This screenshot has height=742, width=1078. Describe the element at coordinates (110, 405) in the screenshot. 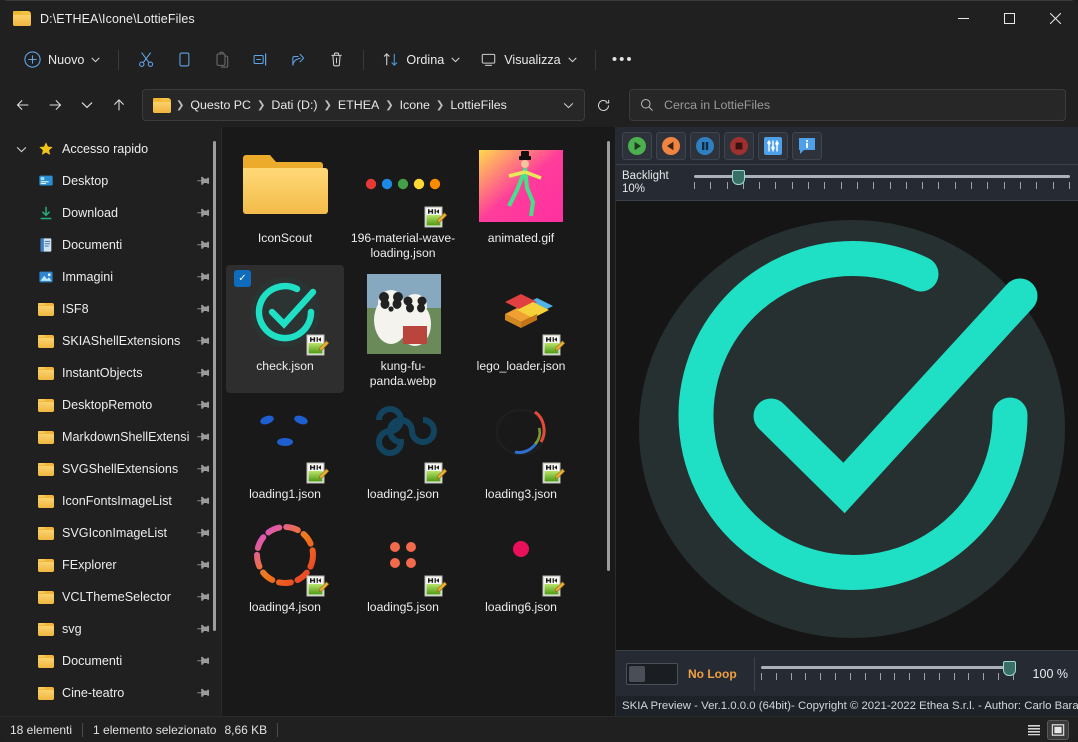

I see `sidebar-item-desktopremoto: DesktopRemoto` at that location.